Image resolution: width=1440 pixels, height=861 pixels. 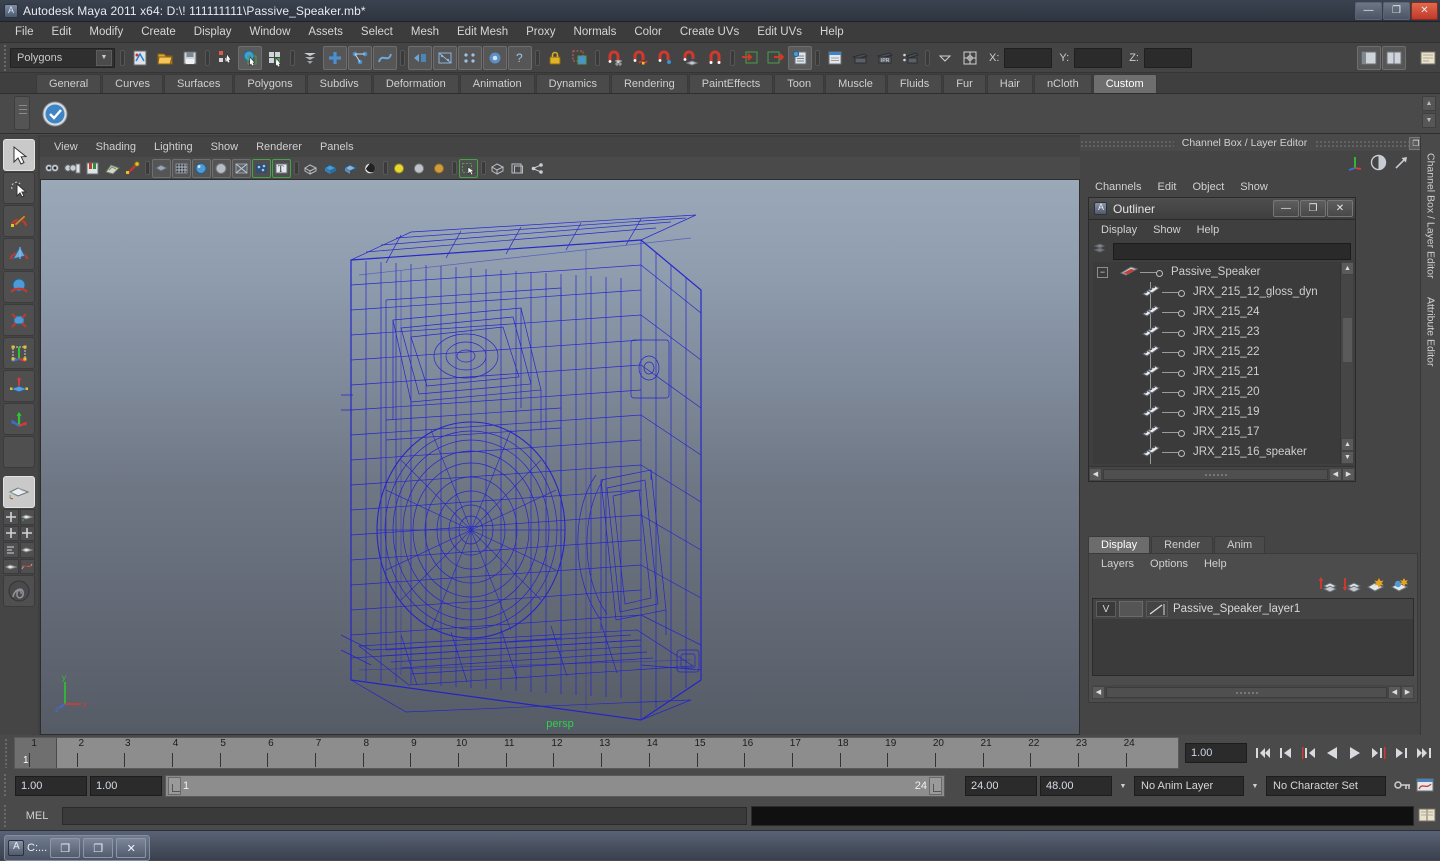 I want to click on shaded-display-icon, so click(x=161, y=168).